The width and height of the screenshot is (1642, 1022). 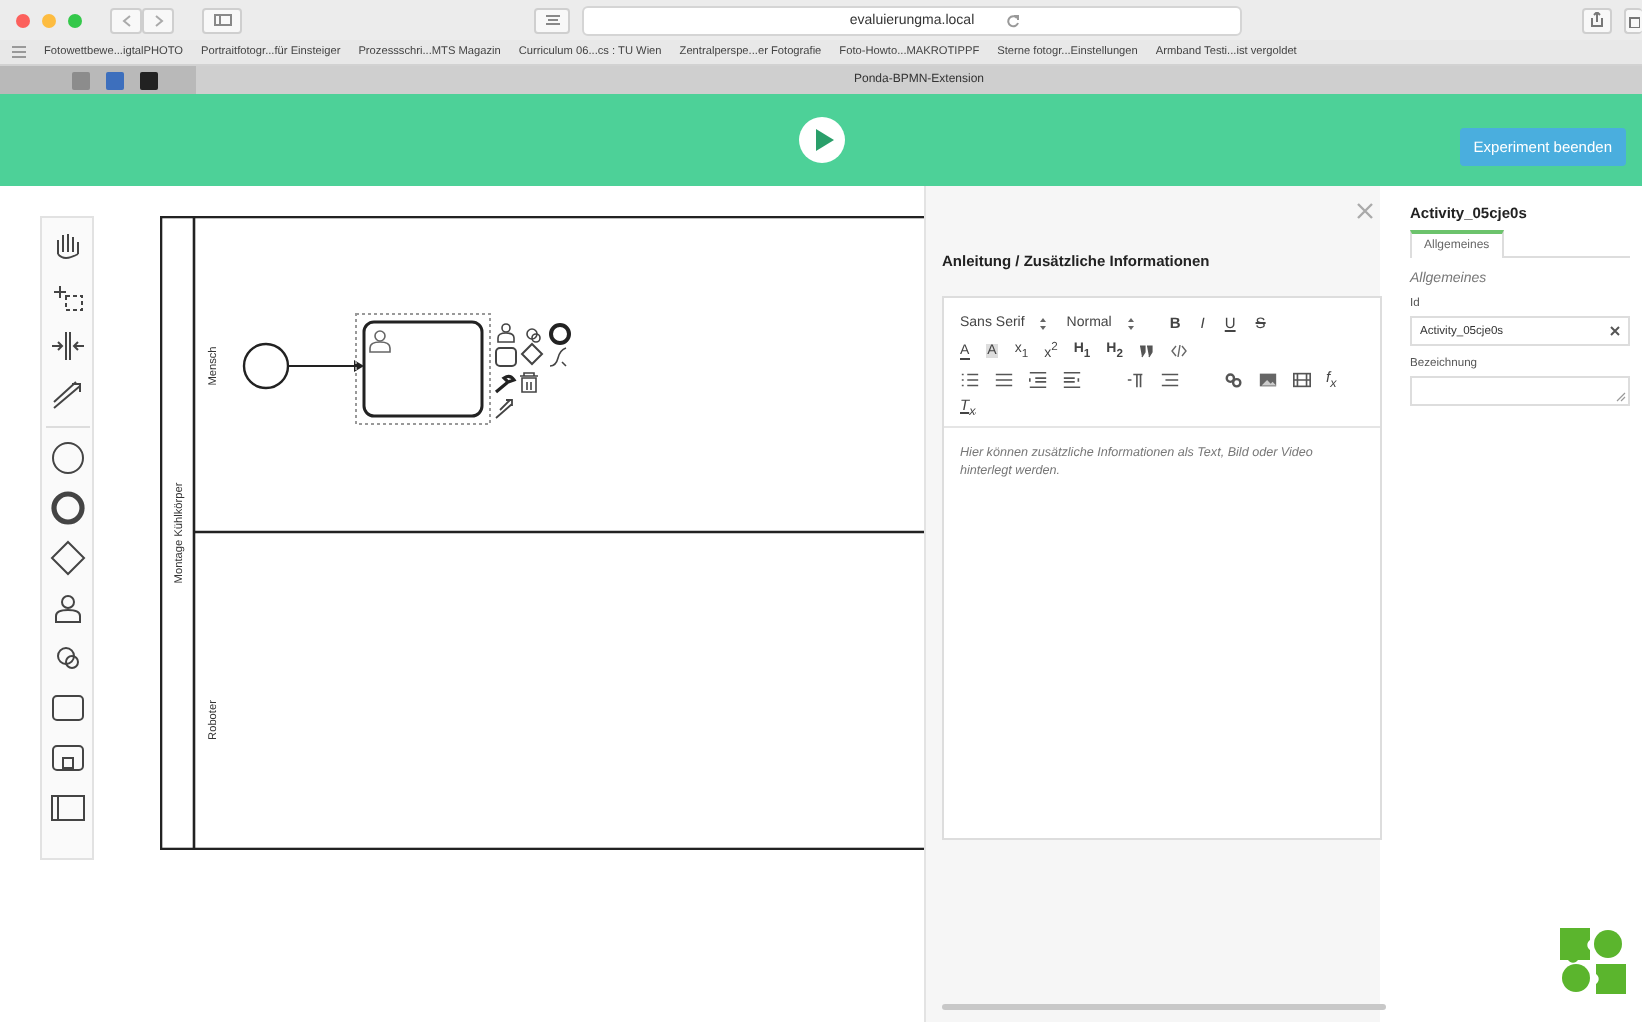 What do you see at coordinates (126, 20) in the screenshot?
I see `chevron-left-icon` at bounding box center [126, 20].